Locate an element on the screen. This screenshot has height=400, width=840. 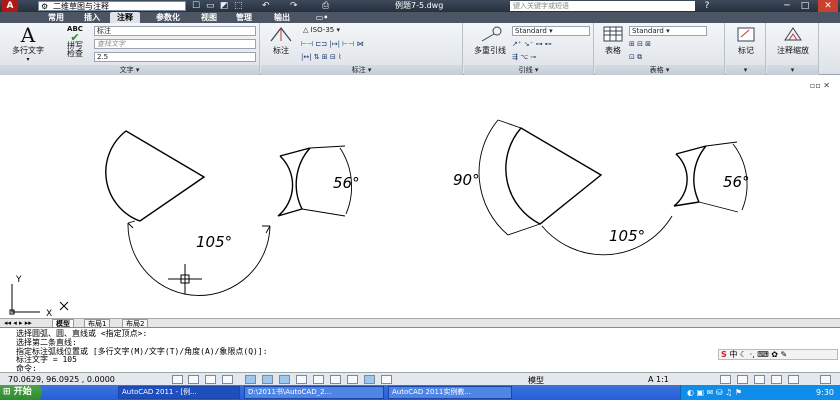
scale-panel-expand-icon: ▾ is located at coordinates (792, 70).